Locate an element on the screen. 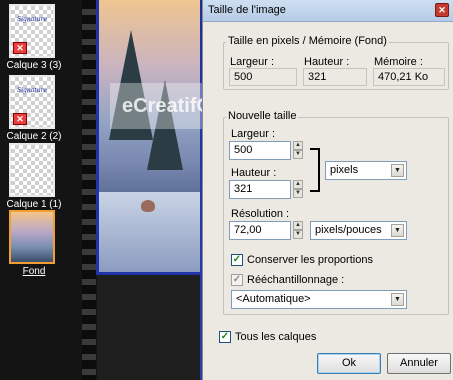 The image size is (453, 380). memory-value: 470,21 Ko is located at coordinates (409, 77).